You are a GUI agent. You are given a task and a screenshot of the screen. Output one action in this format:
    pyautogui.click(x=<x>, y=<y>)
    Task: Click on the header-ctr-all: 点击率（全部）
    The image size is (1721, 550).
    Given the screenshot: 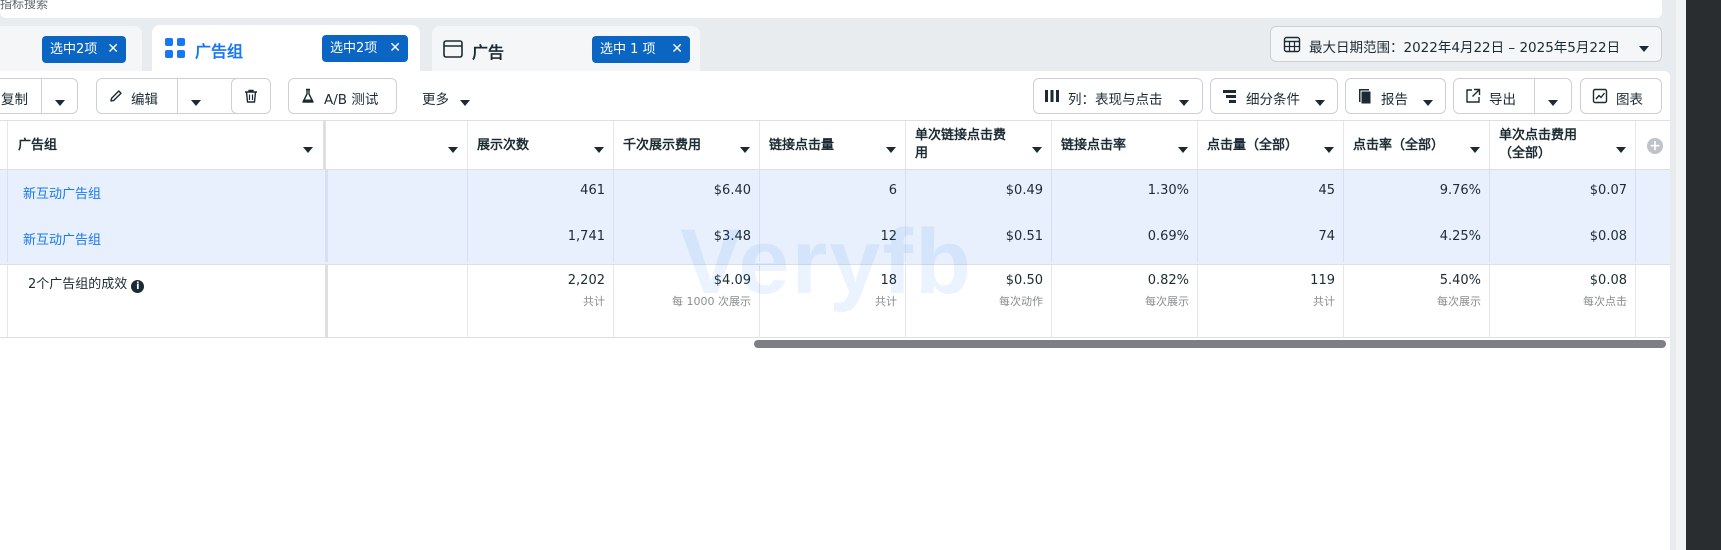 What is the action you would take?
    pyautogui.click(x=1417, y=145)
    